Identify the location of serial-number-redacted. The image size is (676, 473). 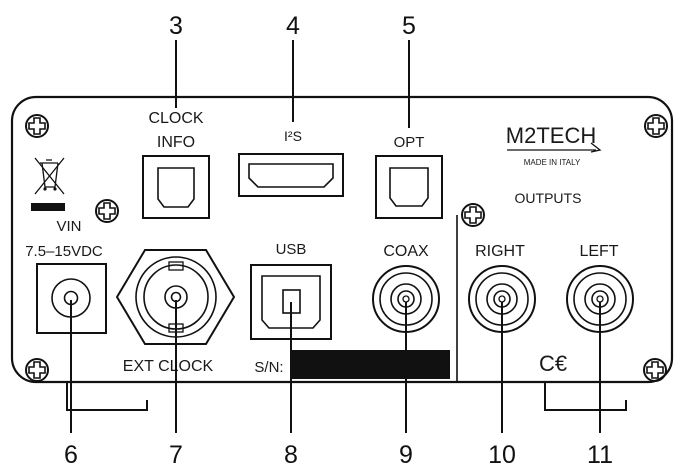
(370, 364).